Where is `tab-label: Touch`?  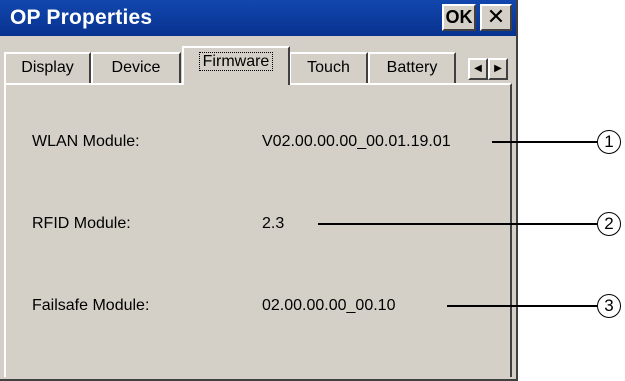 tab-label: Touch is located at coordinates (328, 67).